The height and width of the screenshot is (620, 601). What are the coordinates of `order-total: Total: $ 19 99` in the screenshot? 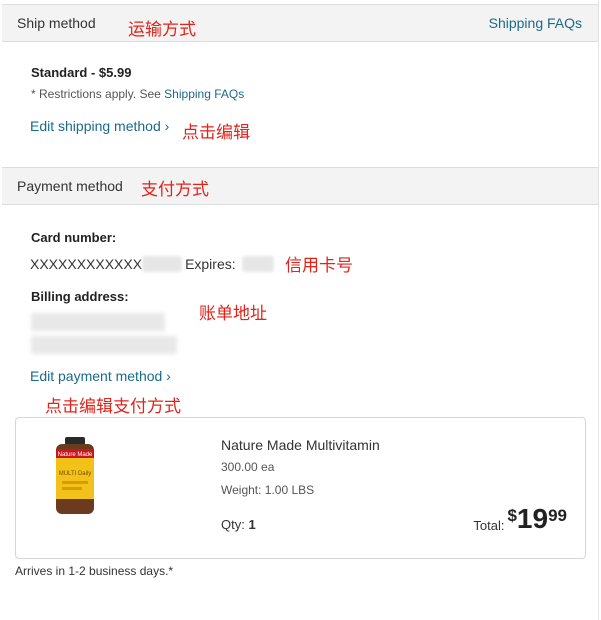 It's located at (520, 519).